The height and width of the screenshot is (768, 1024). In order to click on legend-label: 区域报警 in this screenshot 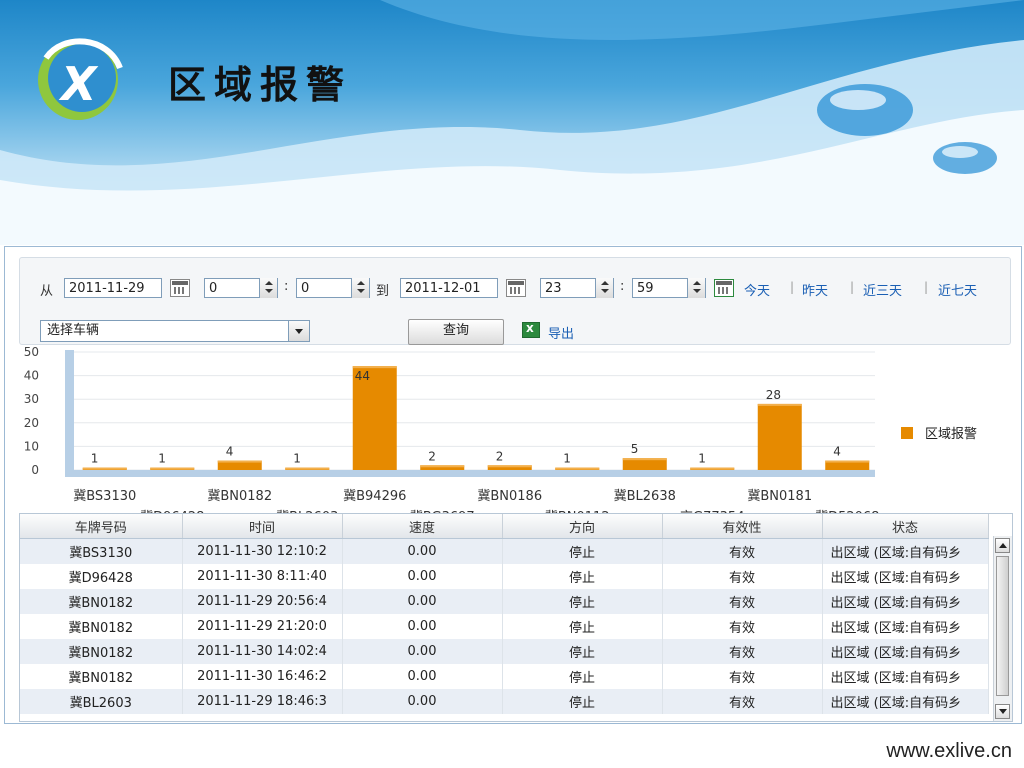, I will do `click(951, 434)`.